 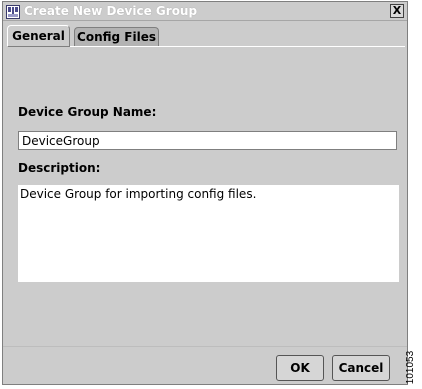 I want to click on figure-id: 101053, so click(x=412, y=369).